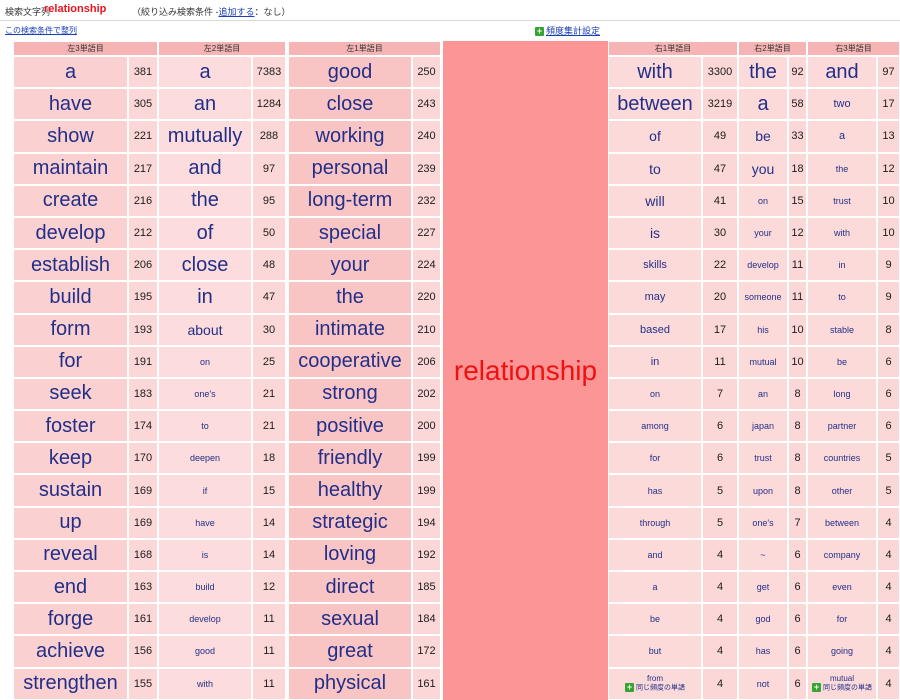  Describe the element at coordinates (350, 458) in the screenshot. I see `collocate-word: friendly` at that location.